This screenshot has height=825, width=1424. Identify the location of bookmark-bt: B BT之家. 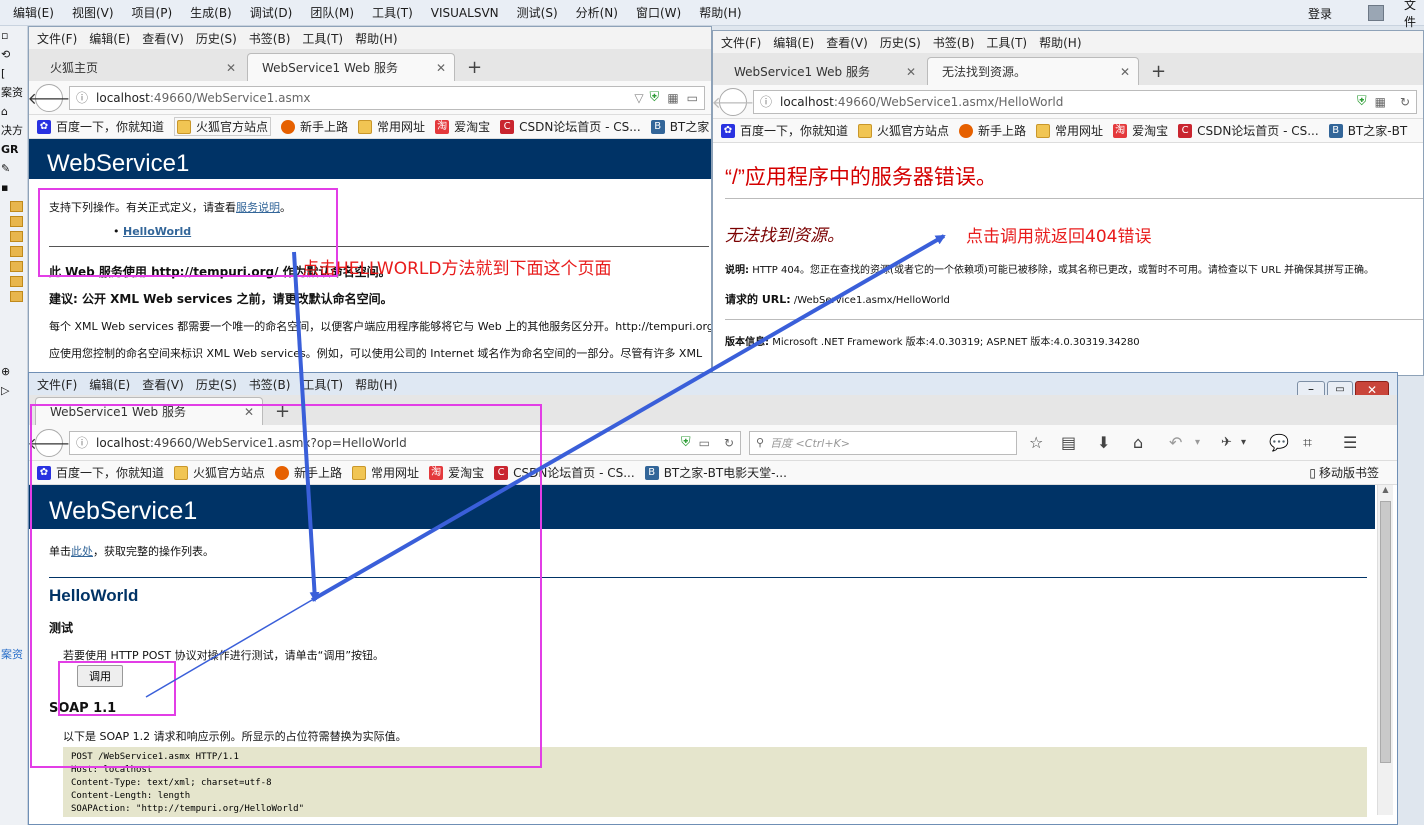
(679, 126).